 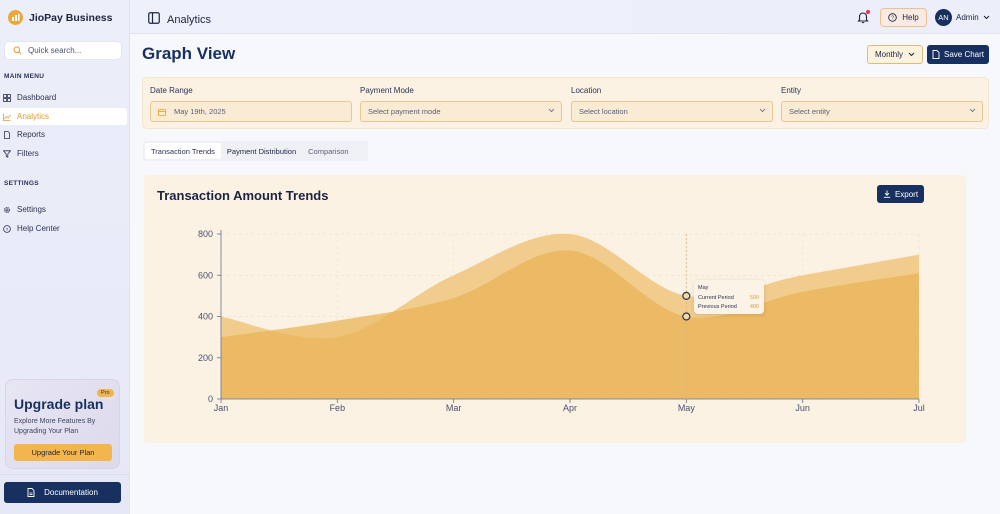 I want to click on sidebar-item-label: Reports, so click(x=31, y=134).